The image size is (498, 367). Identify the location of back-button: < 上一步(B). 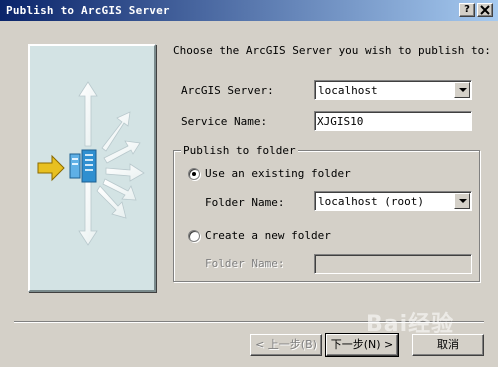
(286, 345).